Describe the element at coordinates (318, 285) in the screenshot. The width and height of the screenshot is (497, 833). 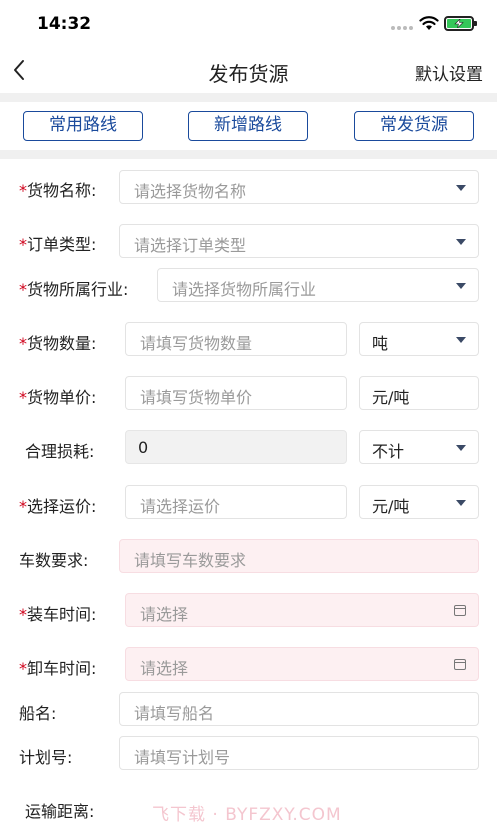
I see `industry-select: 请选择货物所属行业` at that location.